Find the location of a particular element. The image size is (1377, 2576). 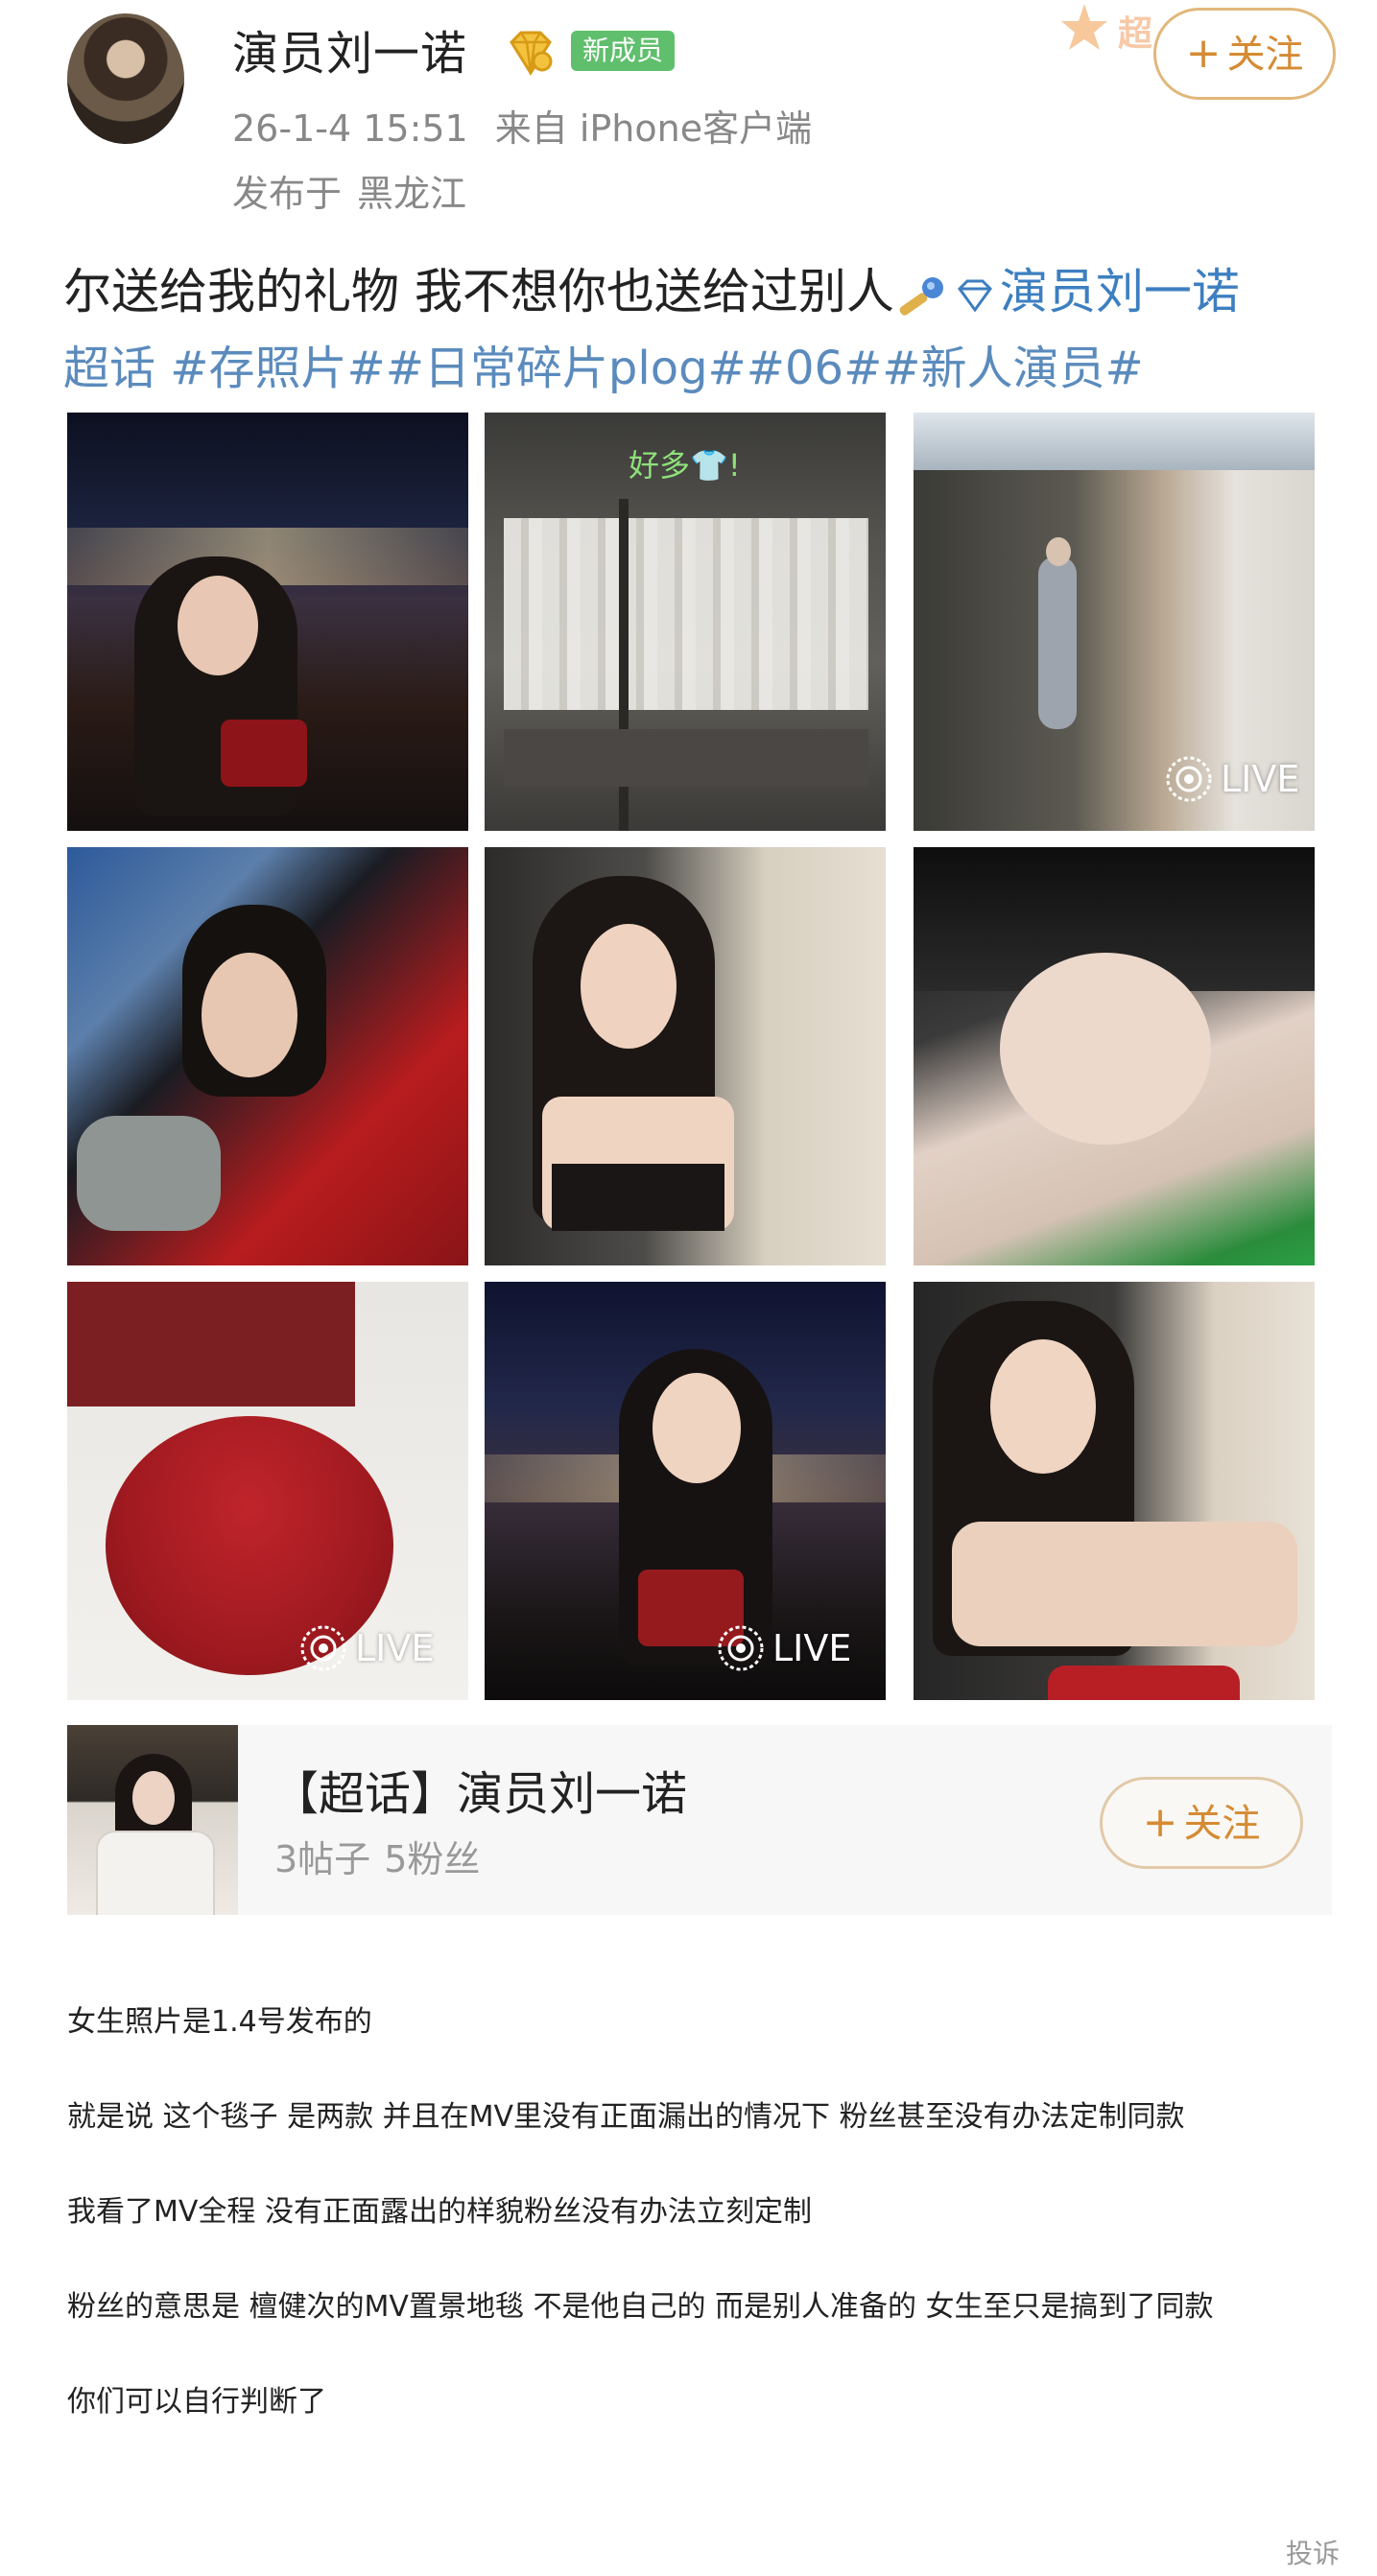

supertopic-thumbnail is located at coordinates (152, 1820).